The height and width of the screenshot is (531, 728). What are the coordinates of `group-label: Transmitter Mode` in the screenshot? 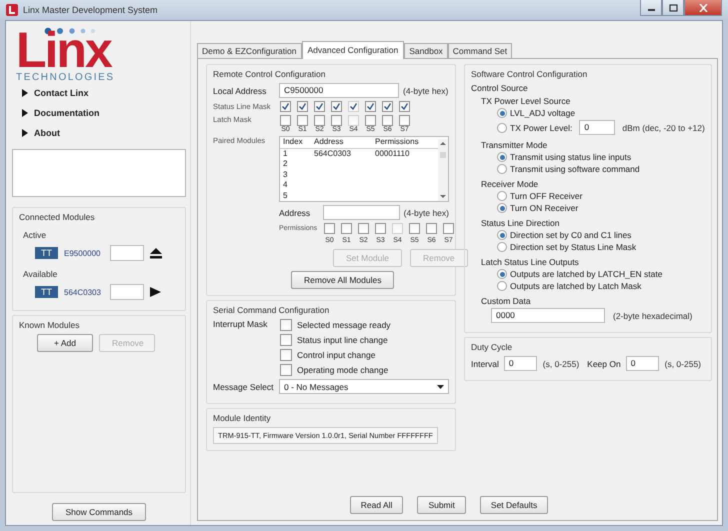 It's located at (514, 145).